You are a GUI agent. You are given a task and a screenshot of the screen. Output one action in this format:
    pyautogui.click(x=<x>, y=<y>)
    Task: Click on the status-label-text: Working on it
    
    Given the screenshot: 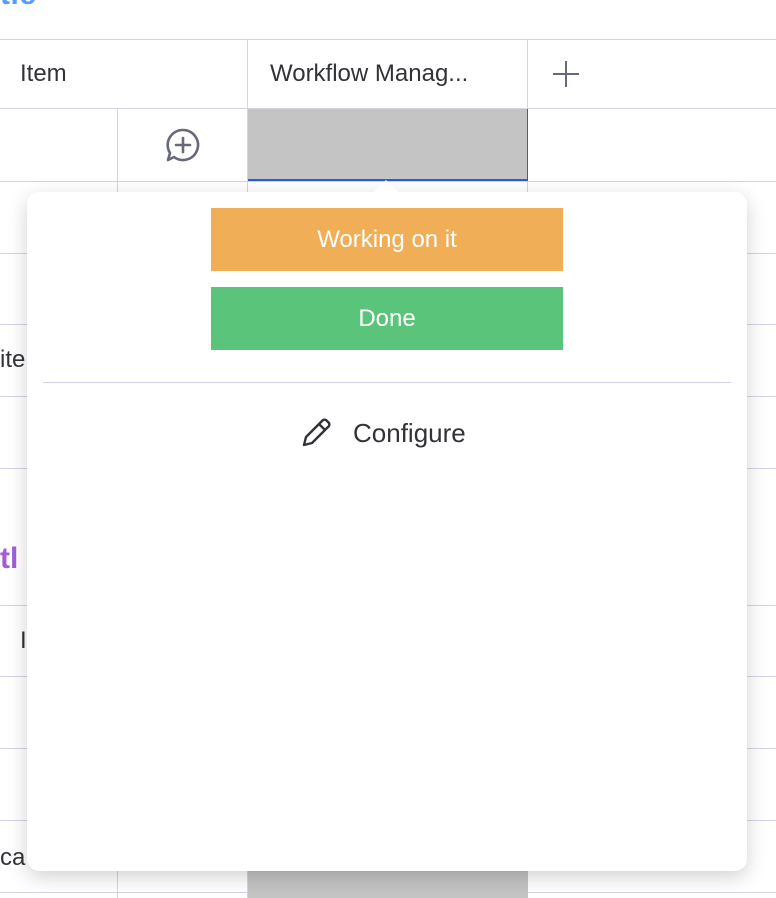 What is the action you would take?
    pyautogui.click(x=387, y=239)
    